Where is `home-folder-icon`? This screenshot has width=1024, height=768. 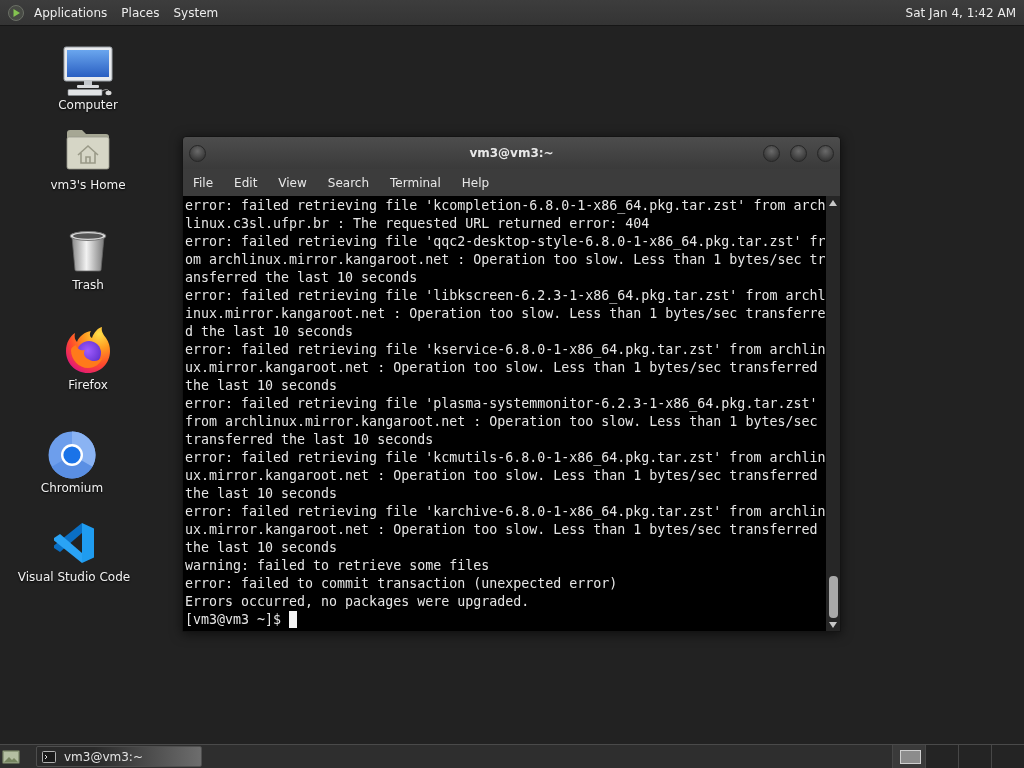 home-folder-icon is located at coordinates (88, 149).